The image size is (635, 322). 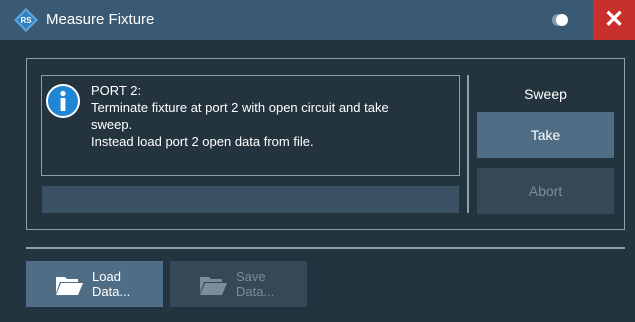 What do you see at coordinates (63, 101) in the screenshot?
I see `info-icon` at bounding box center [63, 101].